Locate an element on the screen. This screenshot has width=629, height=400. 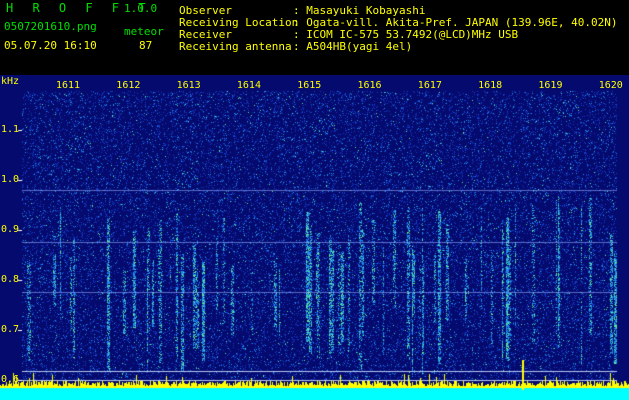
info-value-antenna: : A504HB(yagi 4el) is located at coordinates (353, 46).